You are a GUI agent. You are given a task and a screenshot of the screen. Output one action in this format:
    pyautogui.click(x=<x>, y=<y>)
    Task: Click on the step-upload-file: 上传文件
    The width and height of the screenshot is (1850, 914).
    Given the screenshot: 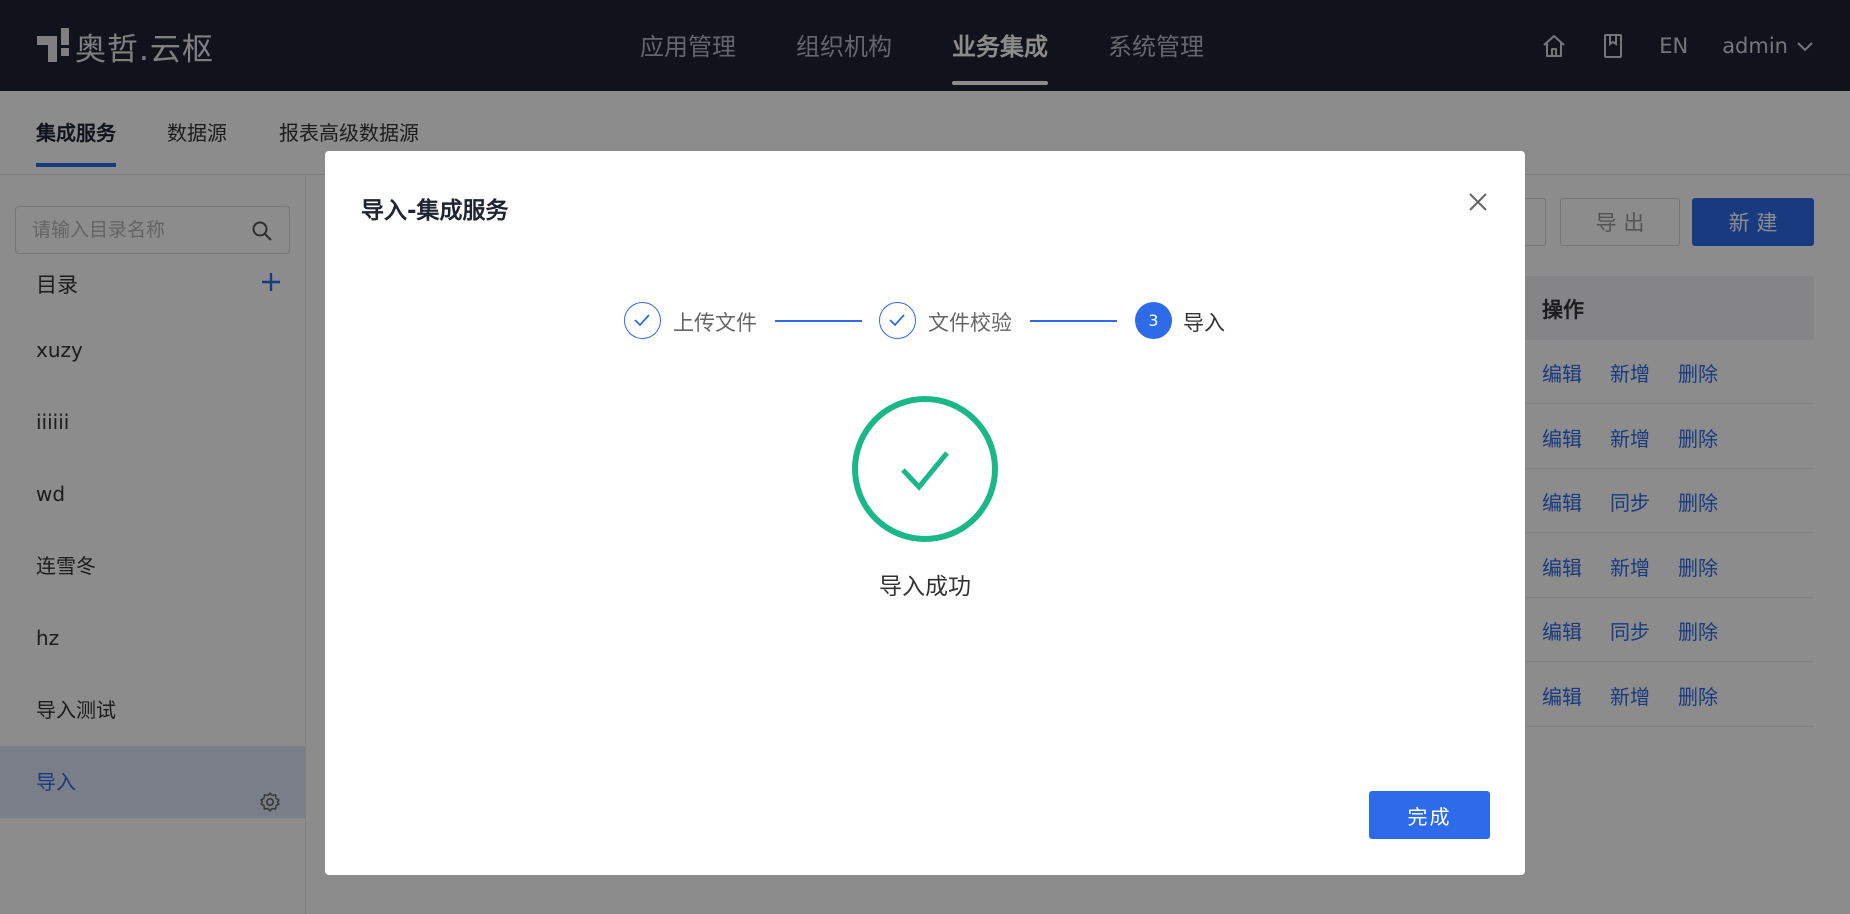 What is the action you would take?
    pyautogui.click(x=715, y=323)
    